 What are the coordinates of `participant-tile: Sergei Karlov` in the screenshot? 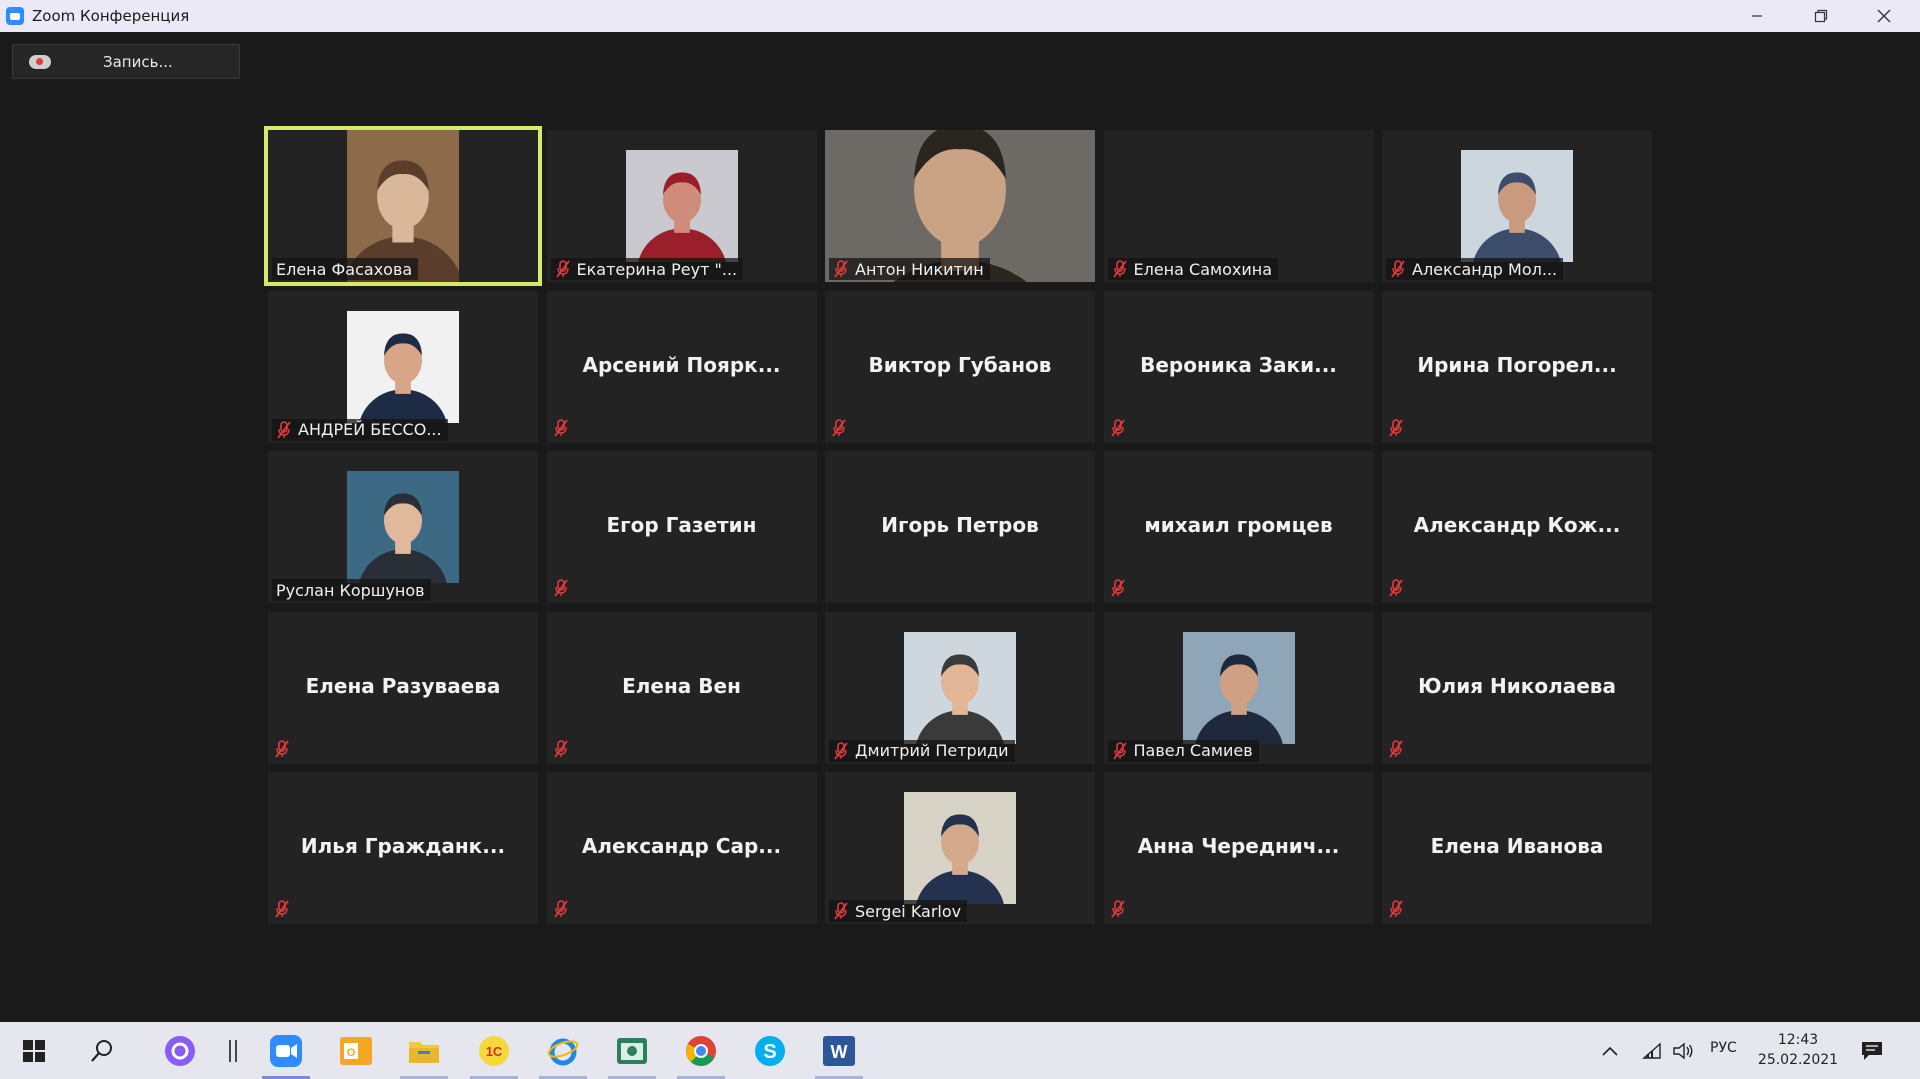 It's located at (960, 848).